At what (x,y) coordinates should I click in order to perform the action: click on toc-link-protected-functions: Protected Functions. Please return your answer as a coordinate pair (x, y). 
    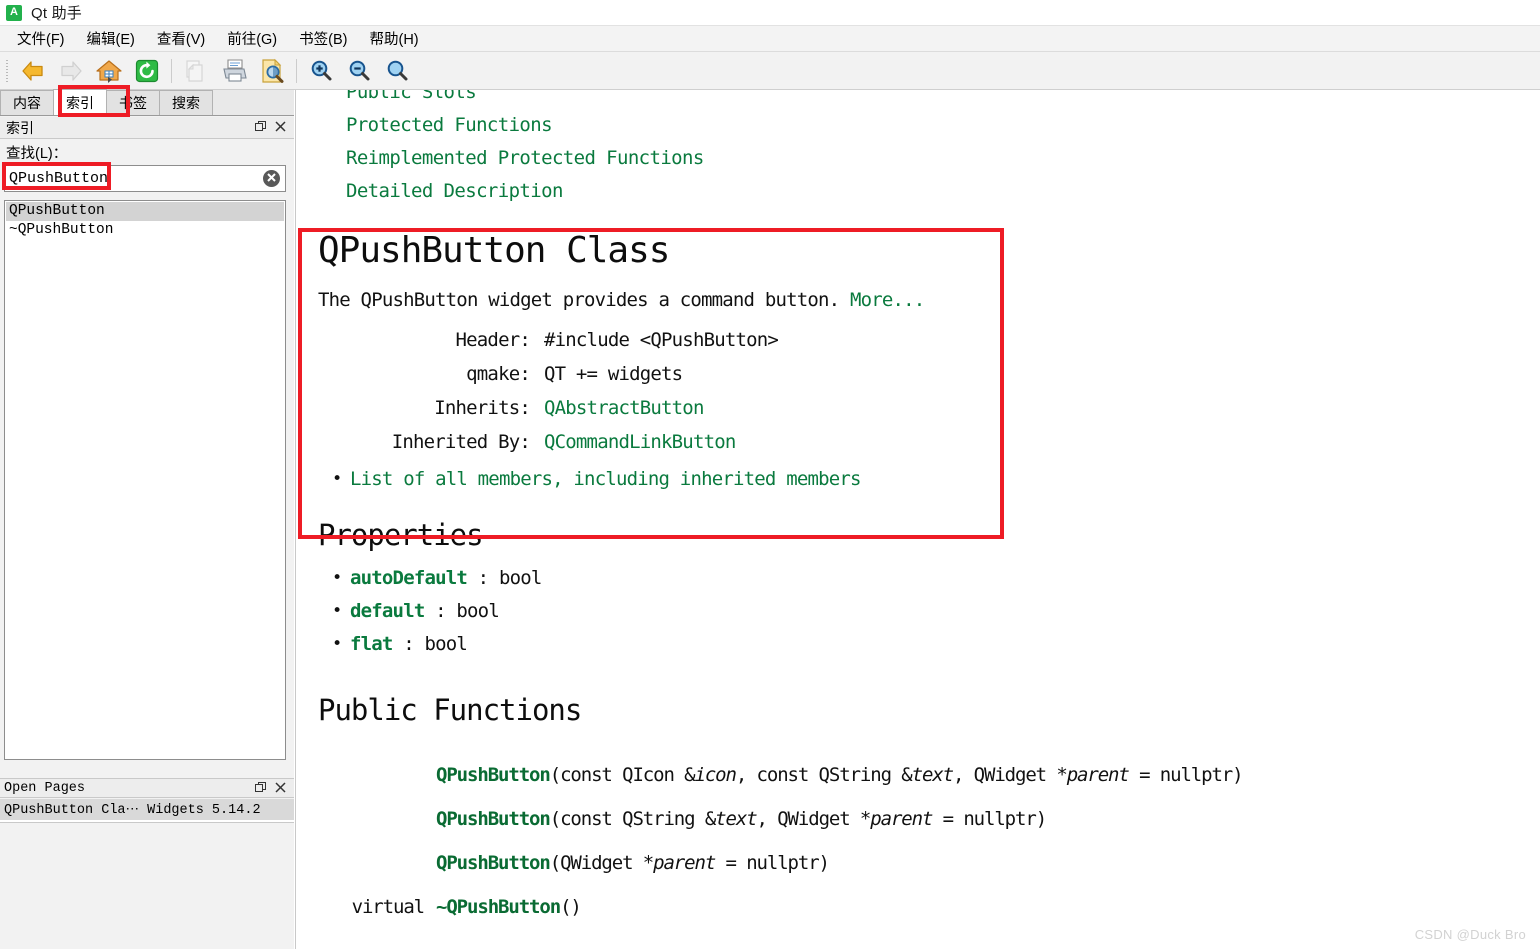
    Looking at the image, I should click on (918, 125).